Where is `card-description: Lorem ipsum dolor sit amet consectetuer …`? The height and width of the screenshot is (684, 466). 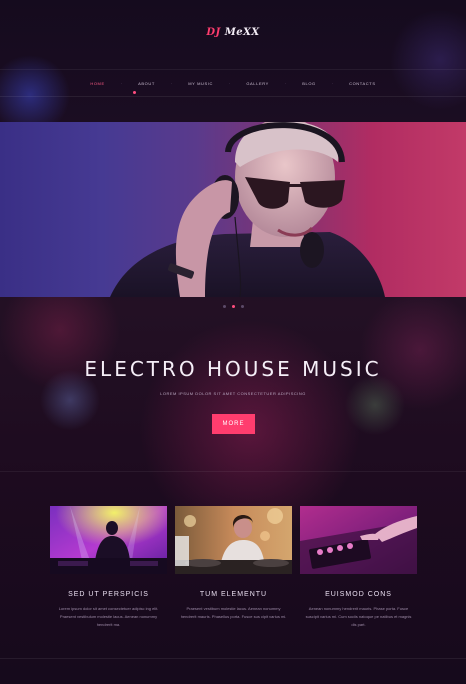
card-description: Lorem ipsum dolor sit amet consectetuer … is located at coordinates (108, 616).